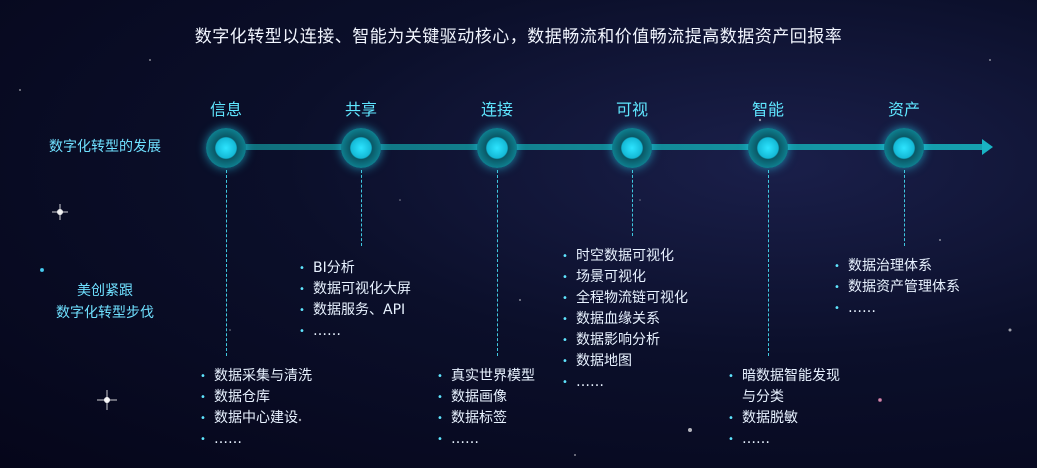  I want to click on list-item: 数据地图, so click(625, 361).